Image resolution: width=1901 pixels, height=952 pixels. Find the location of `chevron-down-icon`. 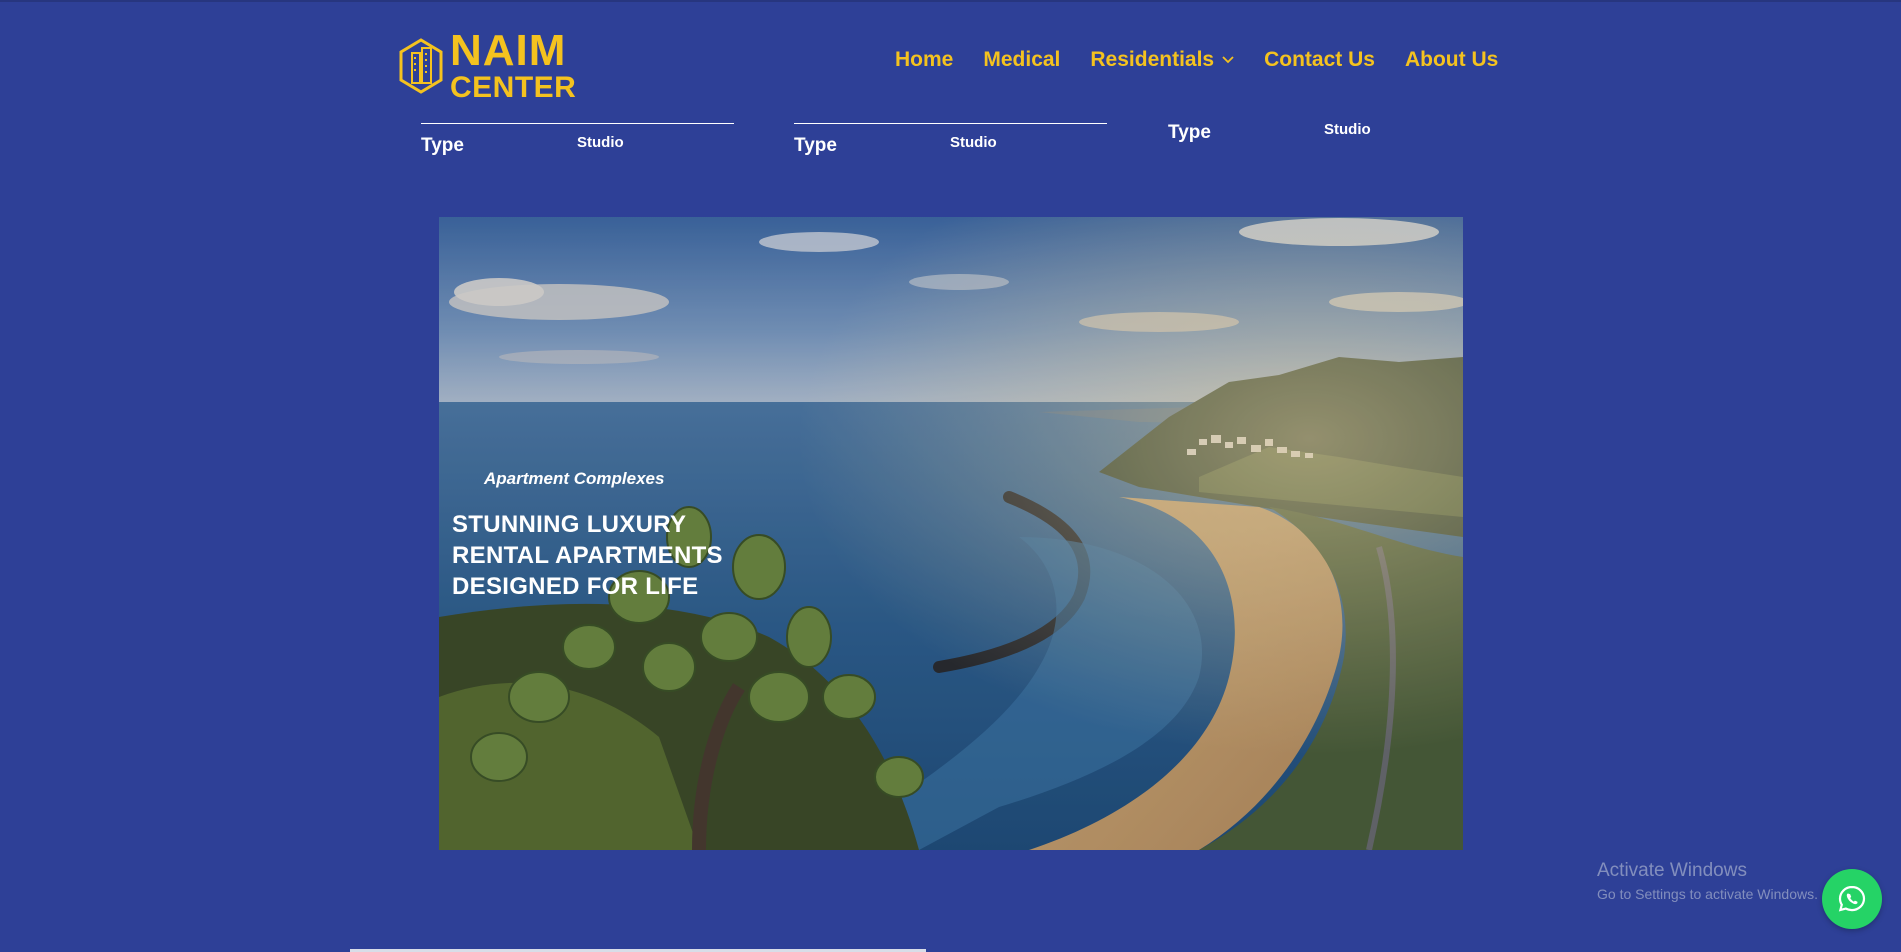

chevron-down-icon is located at coordinates (1228, 60).